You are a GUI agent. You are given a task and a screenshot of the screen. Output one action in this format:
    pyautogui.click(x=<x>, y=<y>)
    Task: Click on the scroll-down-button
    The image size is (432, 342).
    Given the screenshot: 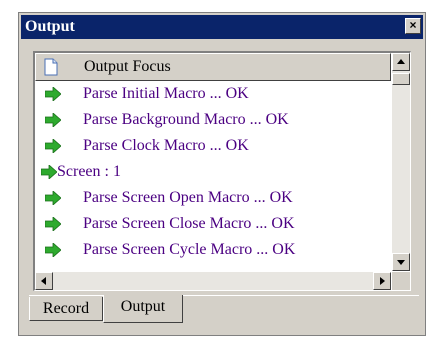 What is the action you would take?
    pyautogui.click(x=401, y=262)
    